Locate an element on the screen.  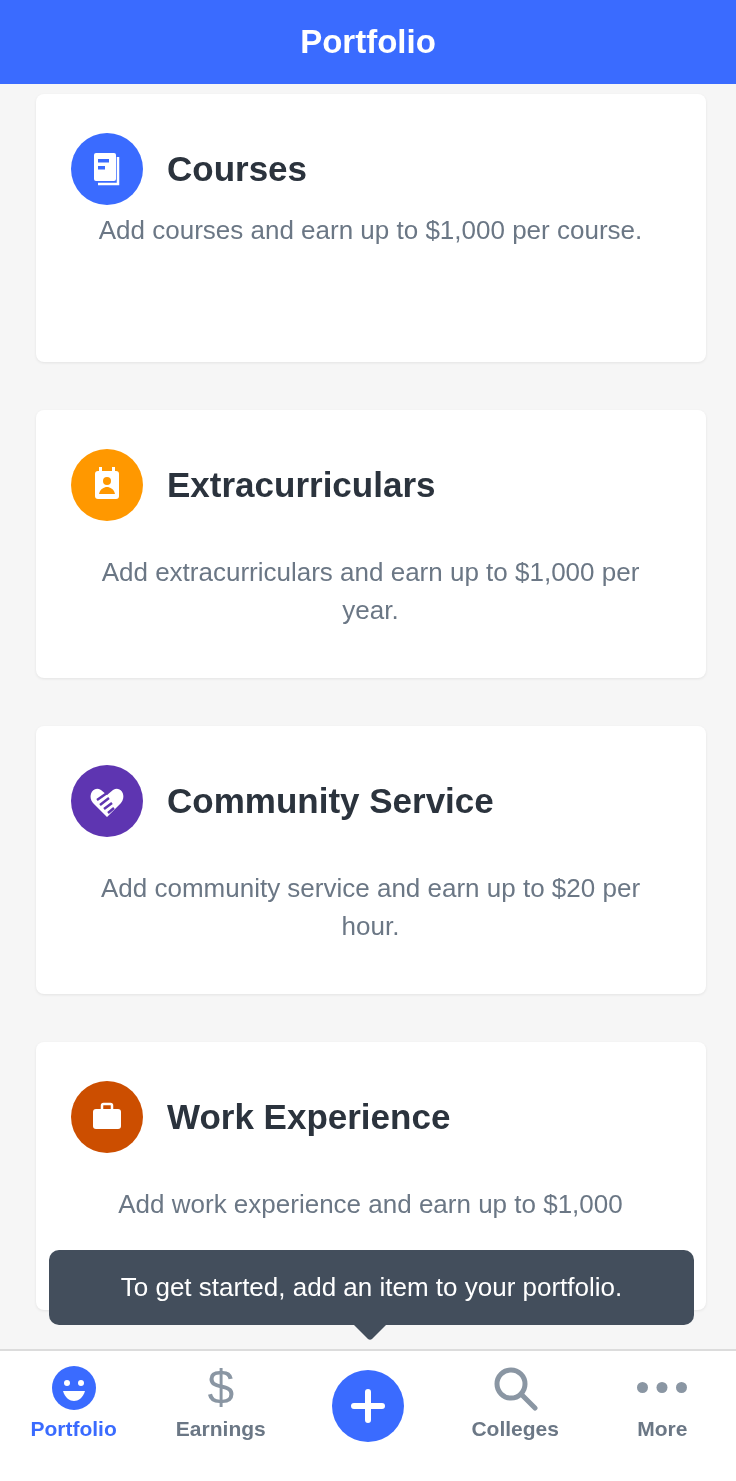
card-description: Add work experience and earn up to $1,000 is located at coordinates (370, 1204).